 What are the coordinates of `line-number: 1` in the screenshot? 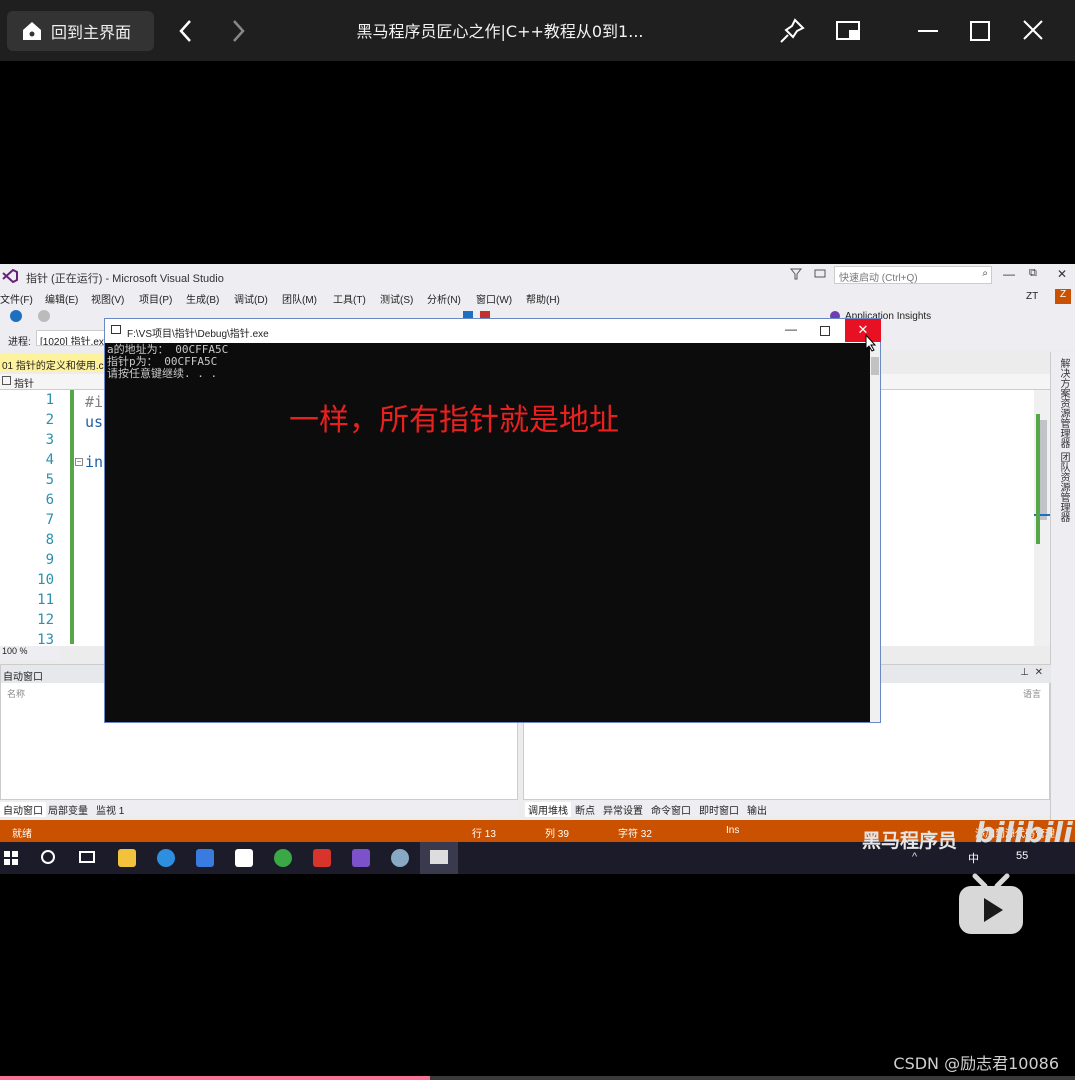 It's located at (49, 400).